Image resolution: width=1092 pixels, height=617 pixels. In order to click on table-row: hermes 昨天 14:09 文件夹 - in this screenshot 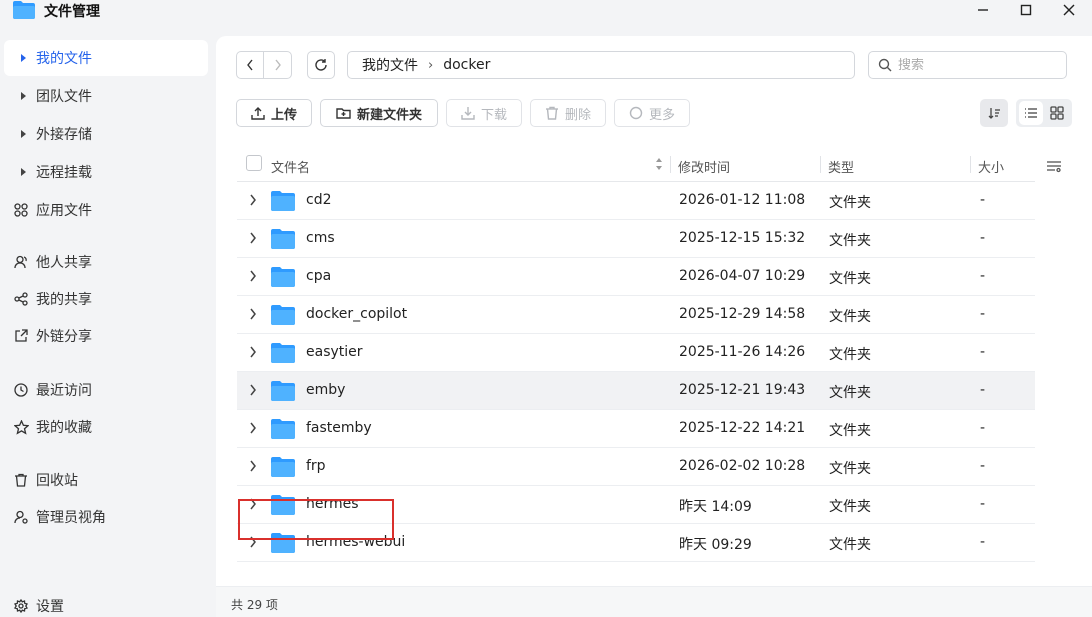, I will do `click(636, 505)`.